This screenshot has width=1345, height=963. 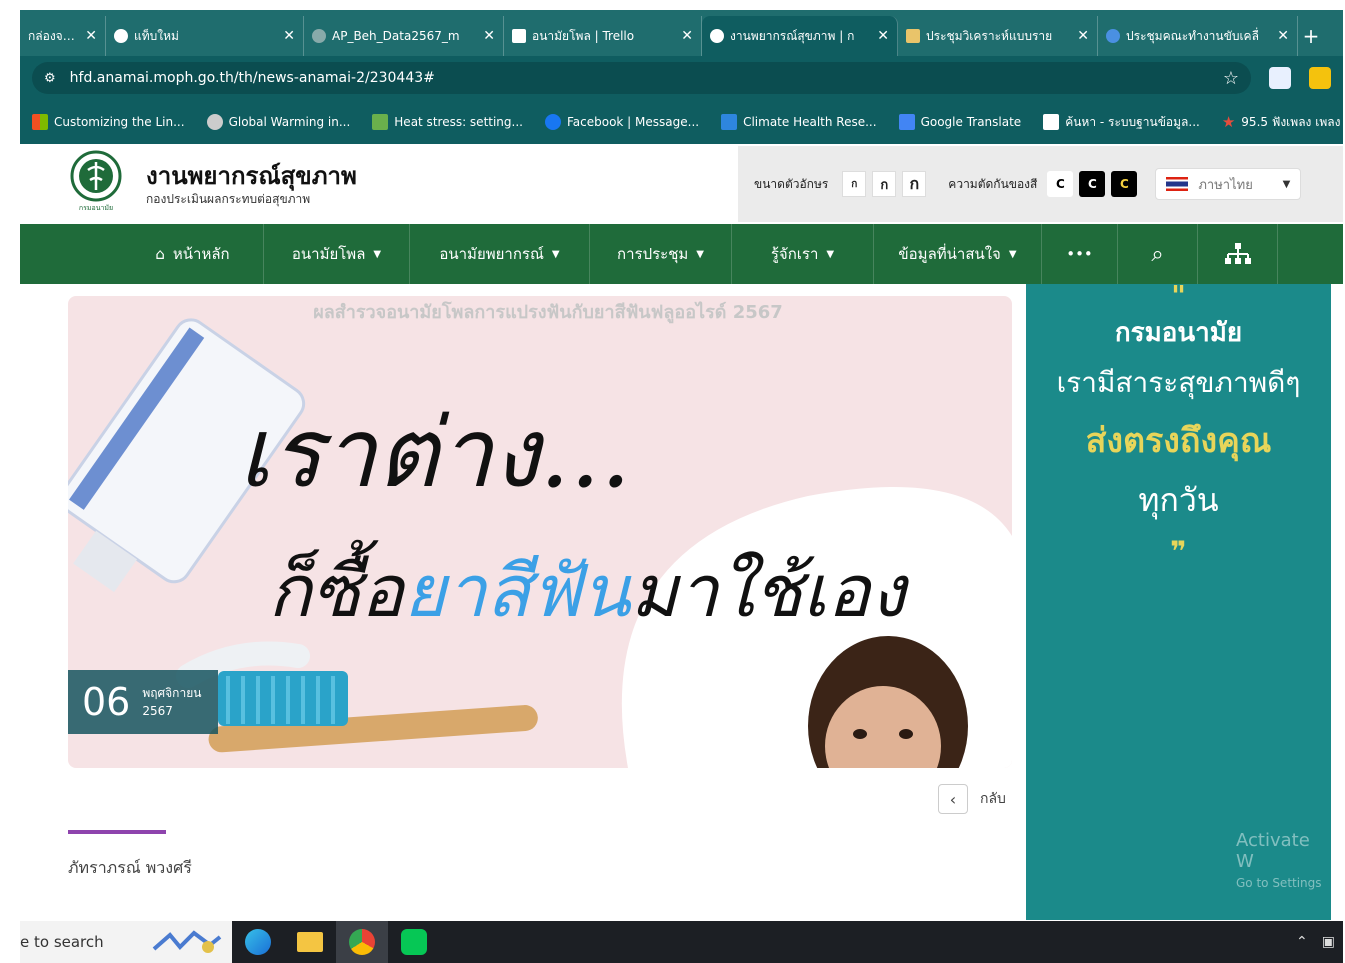 What do you see at coordinates (1060, 184) in the screenshot?
I see `contrast-normal-button: C` at bounding box center [1060, 184].